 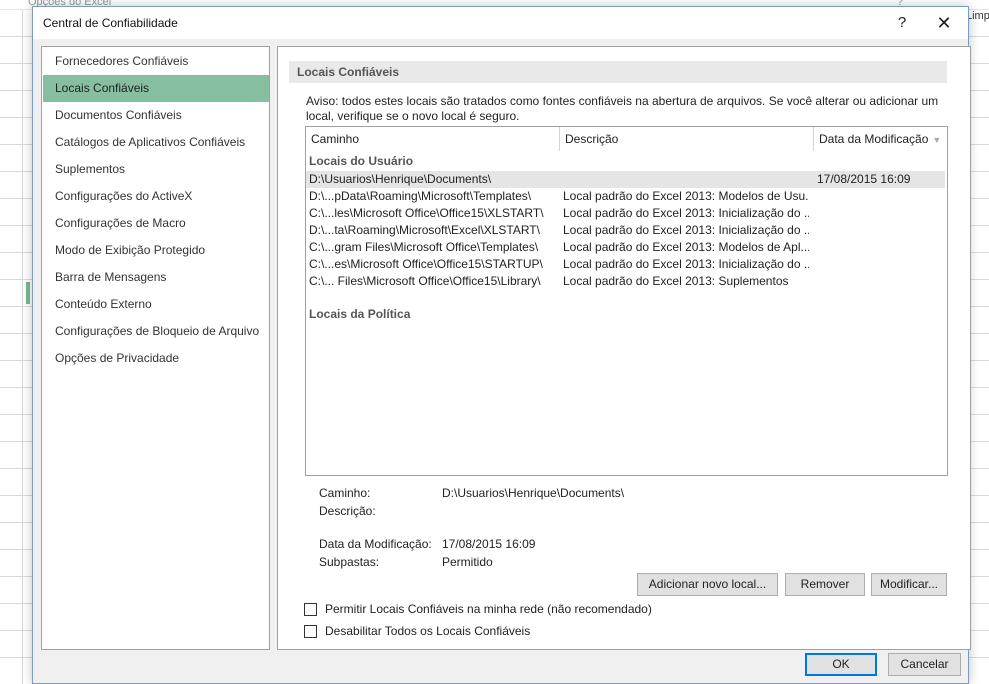 What do you see at coordinates (349, 562) in the screenshot?
I see `detail-subfolders-label: Subpastas:` at bounding box center [349, 562].